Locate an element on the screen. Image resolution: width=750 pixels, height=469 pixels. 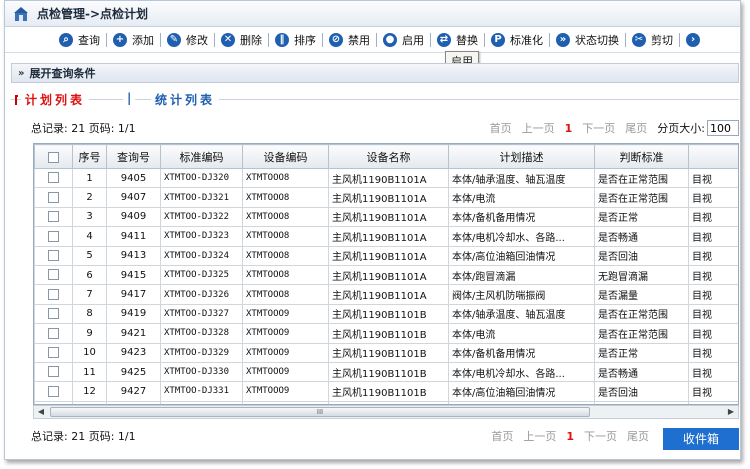
last-page-link: 尾页 is located at coordinates (636, 128).